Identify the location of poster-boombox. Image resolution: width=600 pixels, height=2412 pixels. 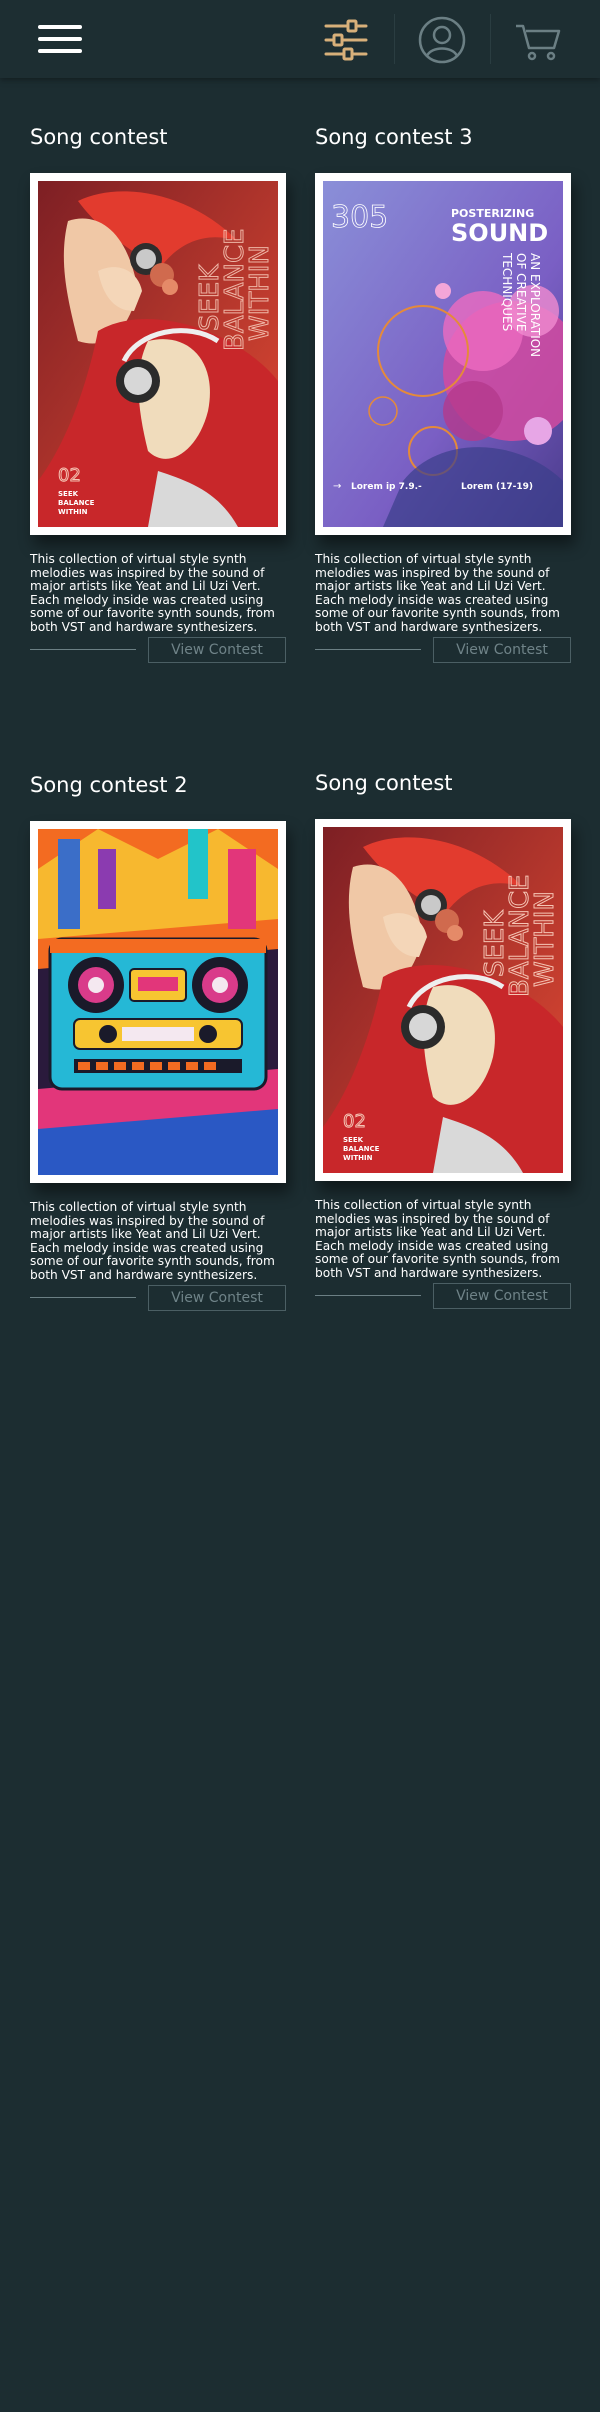
(158, 1002).